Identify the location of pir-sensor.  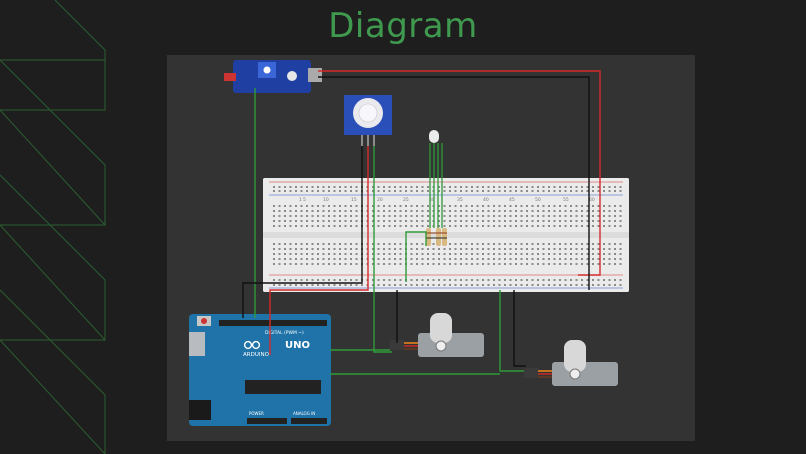
(368, 120).